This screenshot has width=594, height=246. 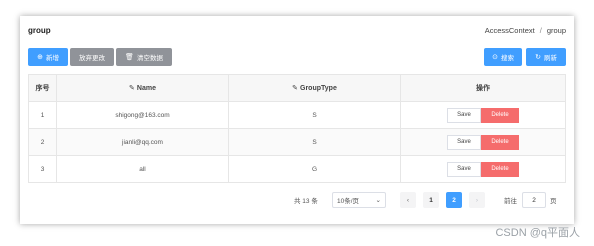 What do you see at coordinates (39, 30) in the screenshot?
I see `page-title: group` at bounding box center [39, 30].